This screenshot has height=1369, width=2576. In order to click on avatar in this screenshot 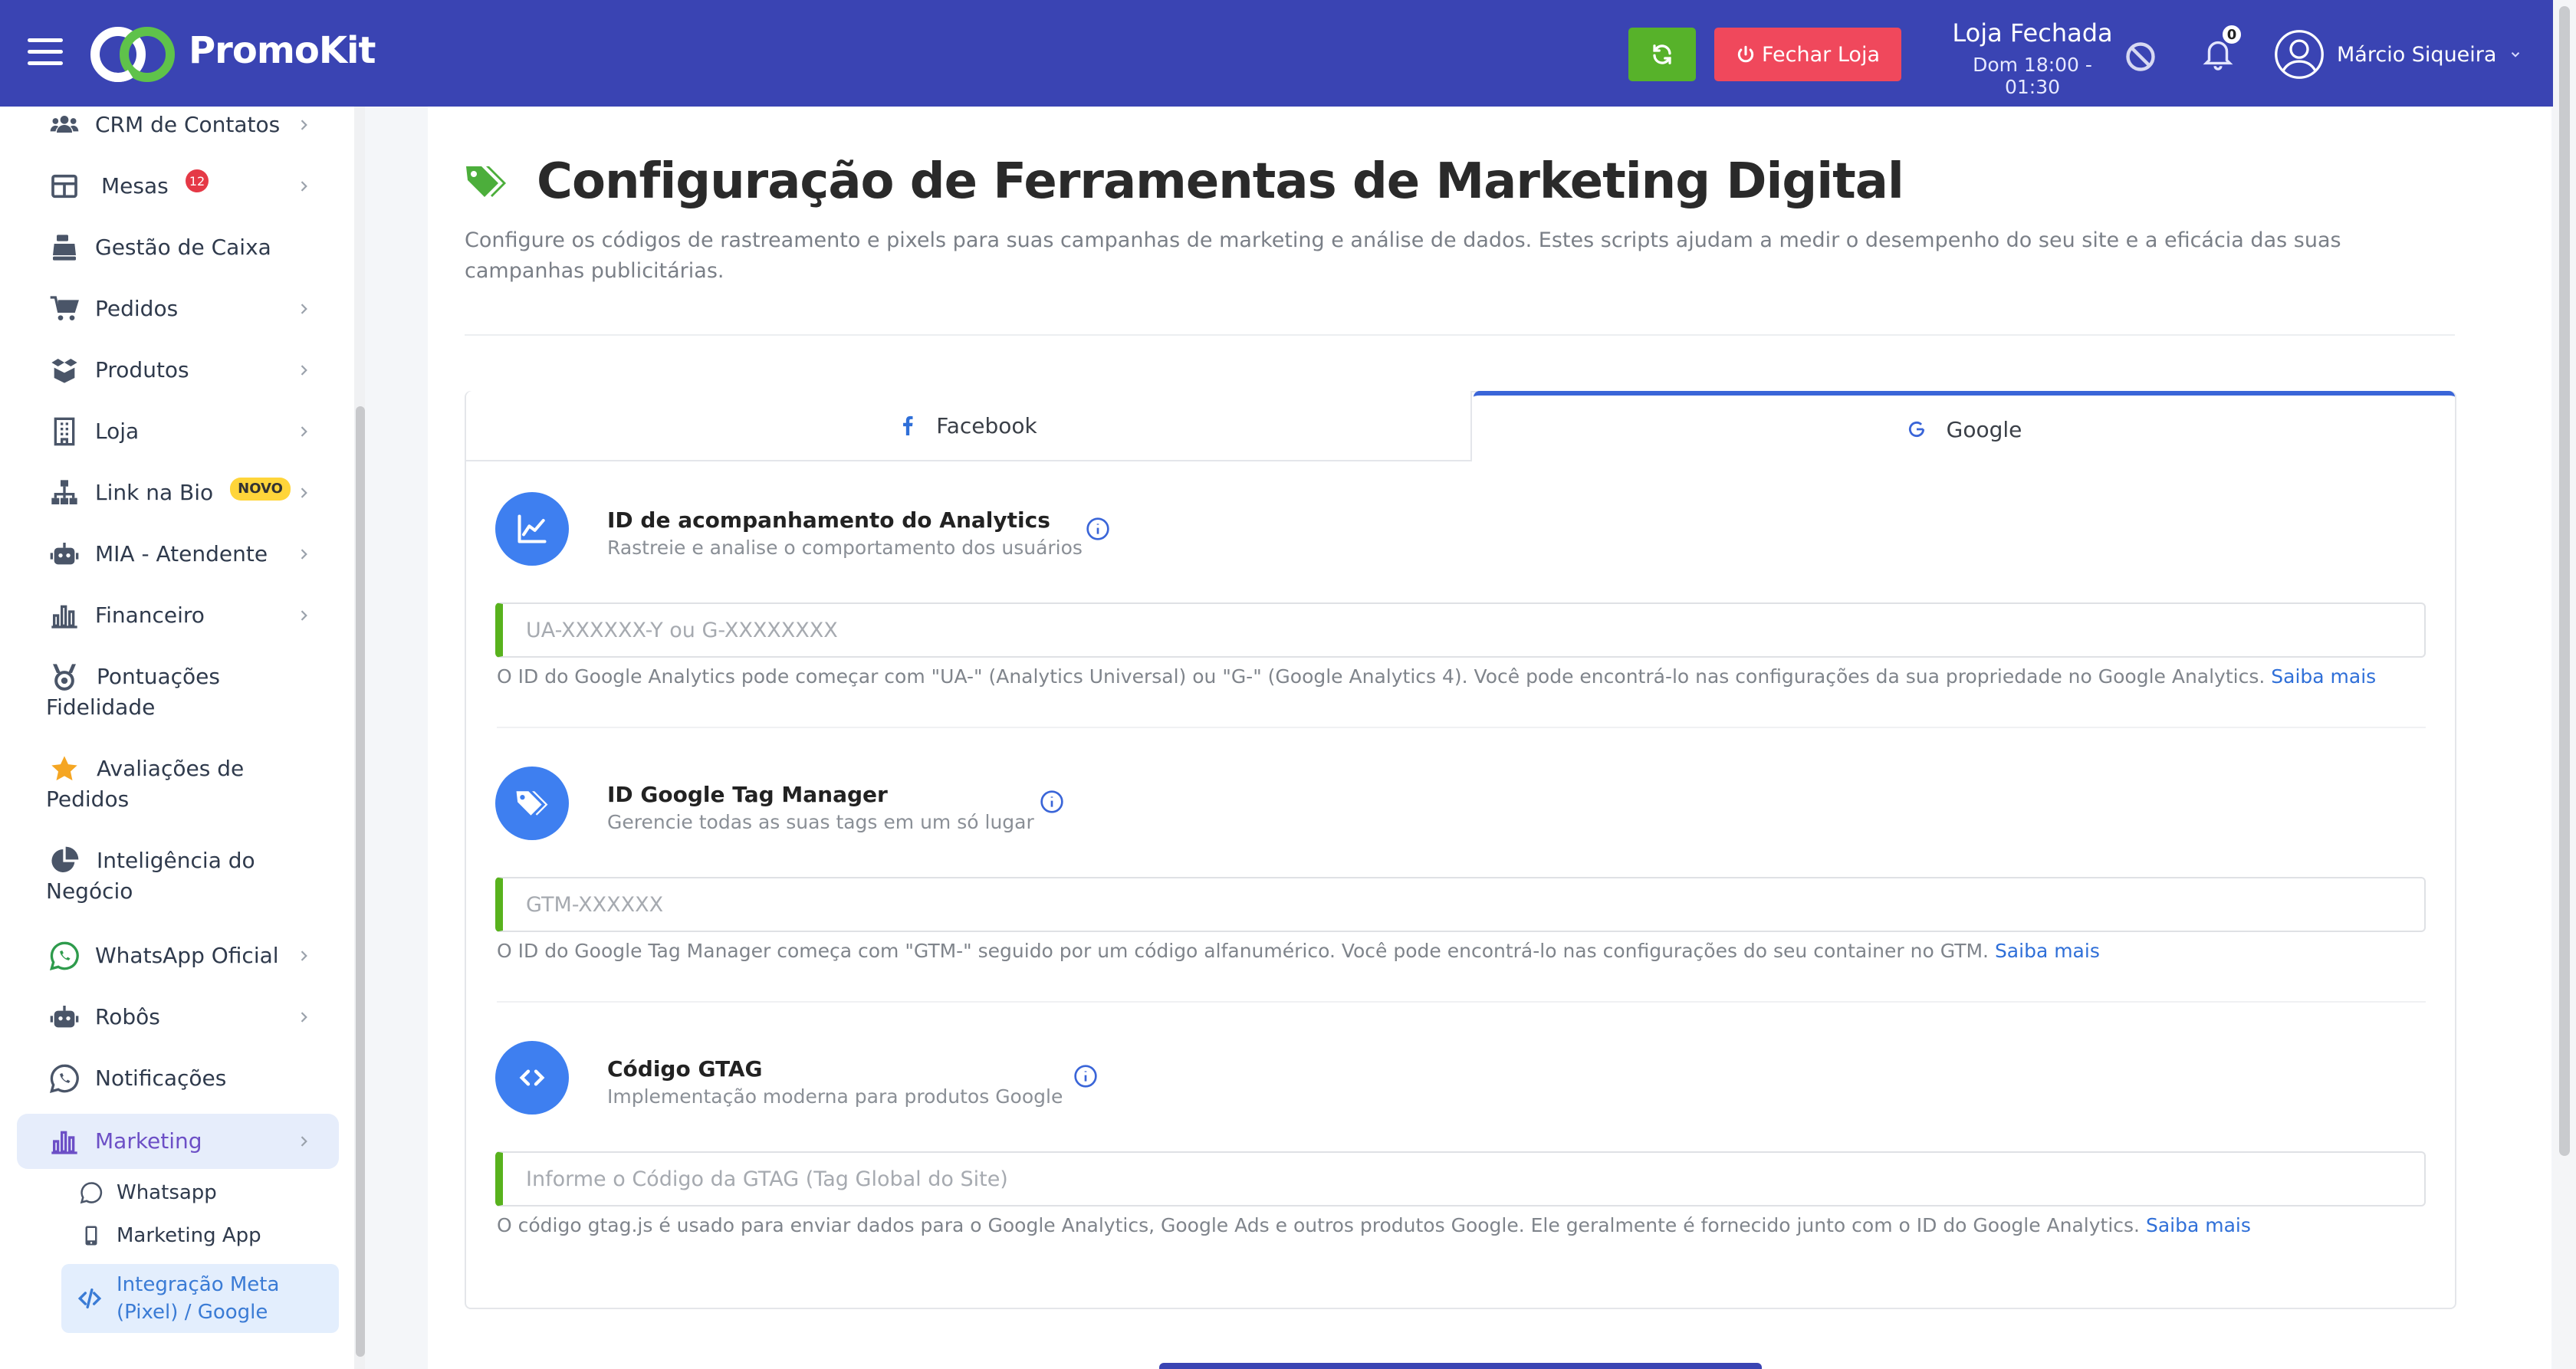, I will do `click(2299, 54)`.